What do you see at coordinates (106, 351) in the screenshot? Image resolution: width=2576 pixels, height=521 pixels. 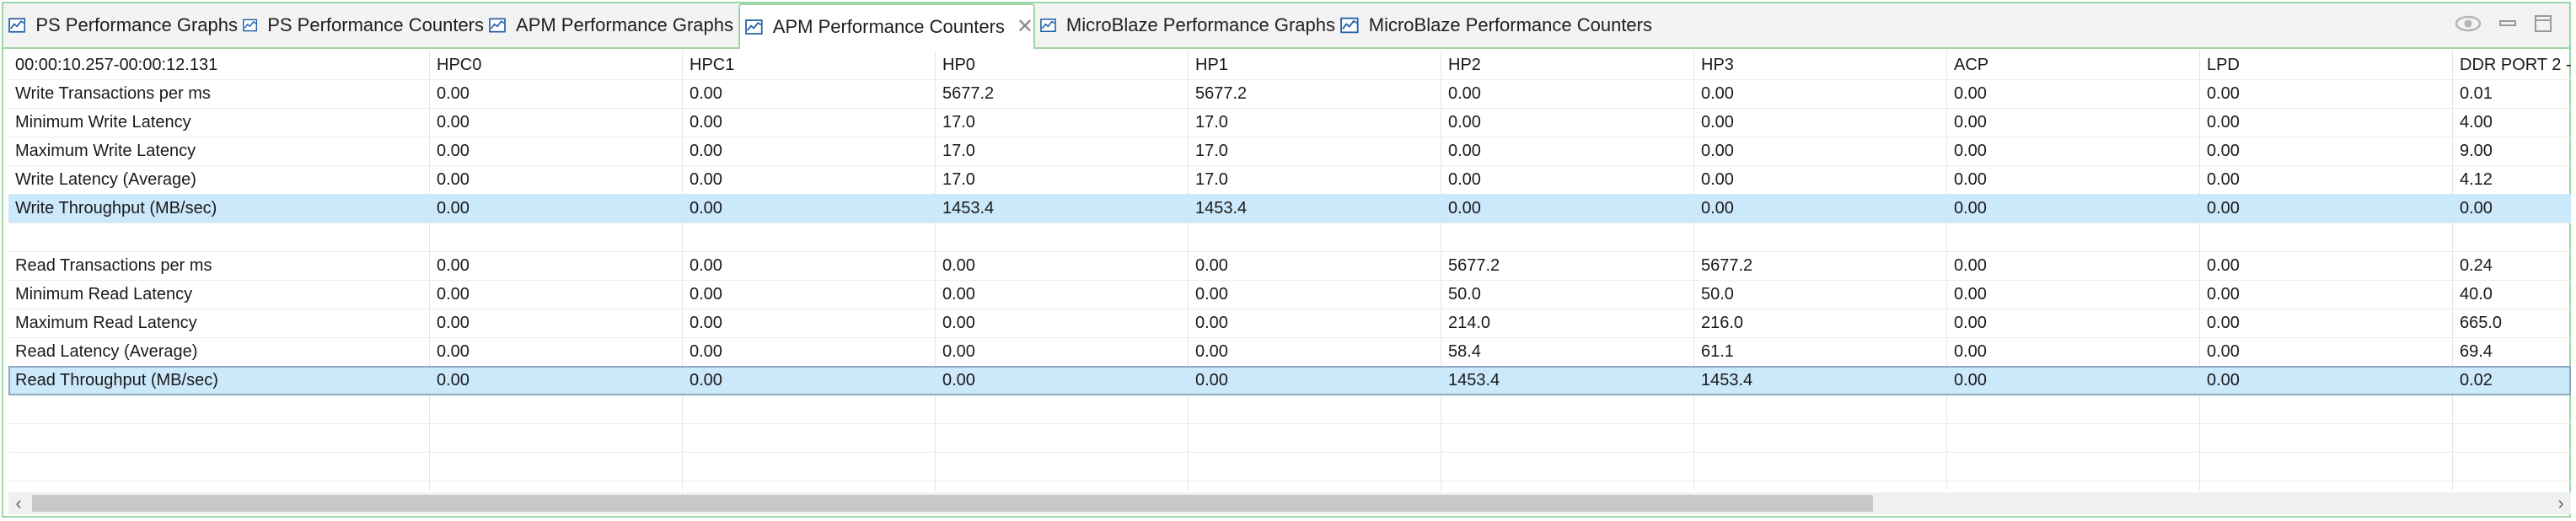 I see `metric-name-cell: Read Latency (Average)` at bounding box center [106, 351].